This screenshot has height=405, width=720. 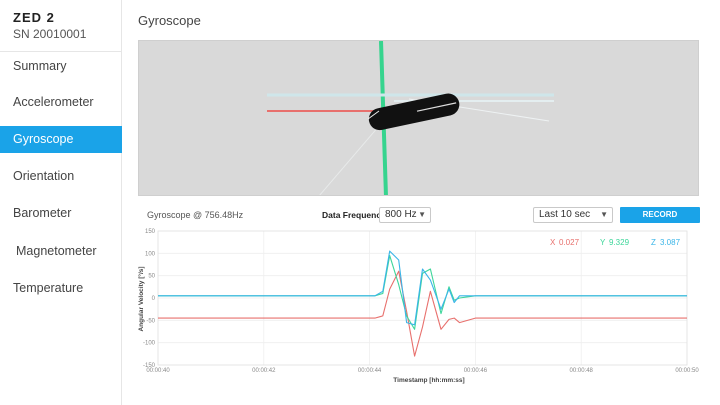 What do you see at coordinates (553, 242) in the screenshot?
I see `readout-x-name: X` at bounding box center [553, 242].